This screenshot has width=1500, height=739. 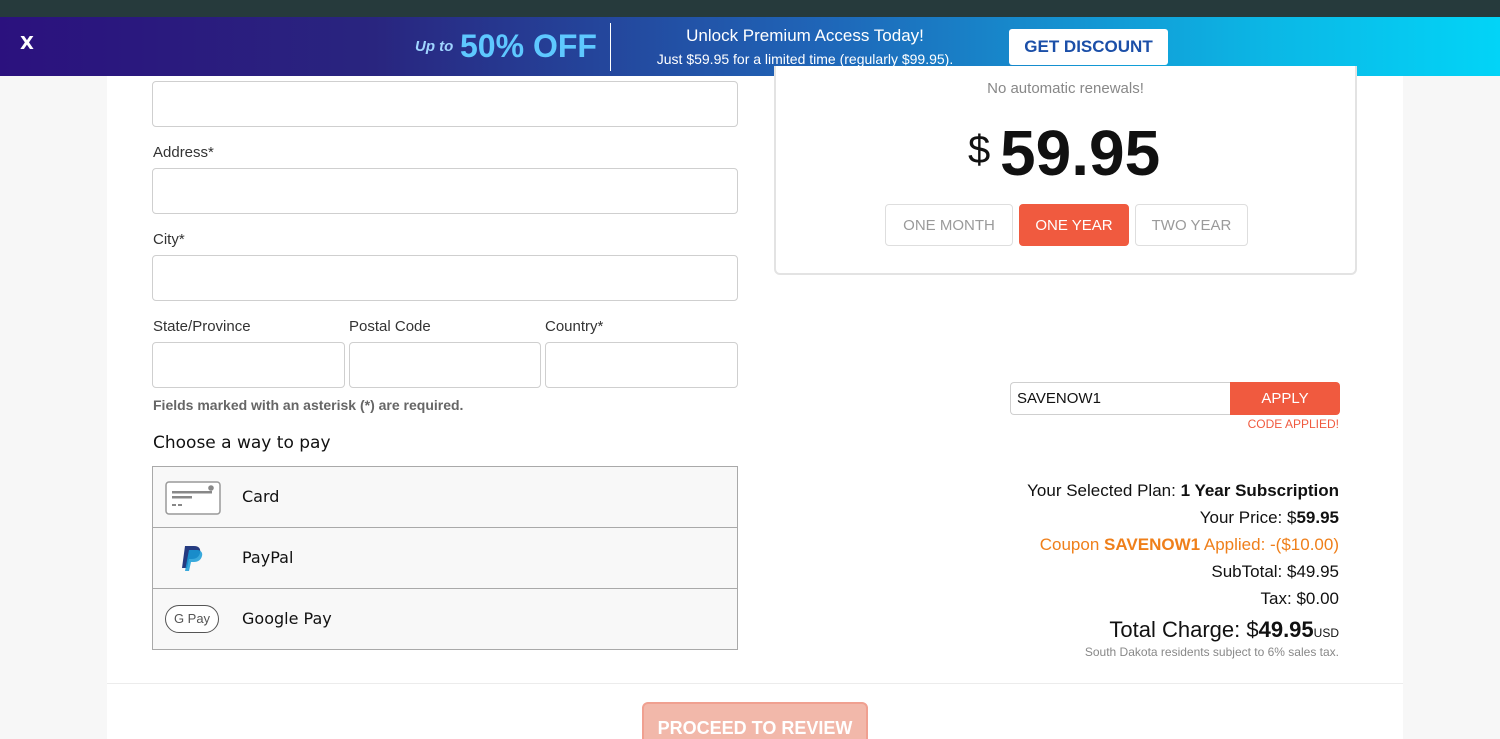 What do you see at coordinates (755, 720) in the screenshot?
I see `proceed-to-review-button: PROCEED TO REVIEW` at bounding box center [755, 720].